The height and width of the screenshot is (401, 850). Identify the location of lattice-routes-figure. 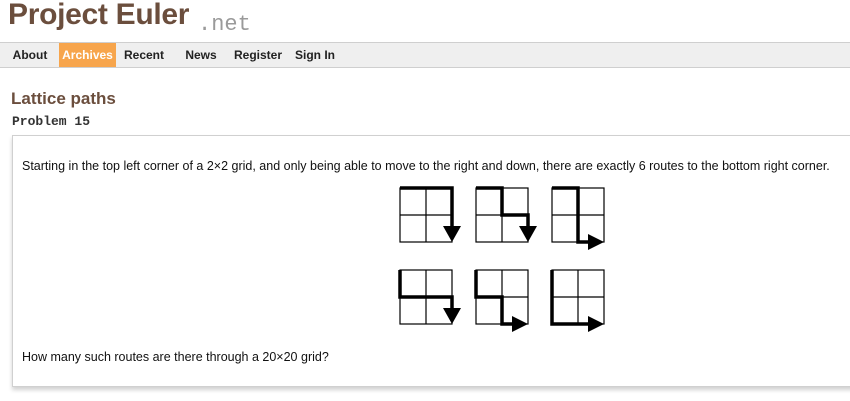
(501, 259).